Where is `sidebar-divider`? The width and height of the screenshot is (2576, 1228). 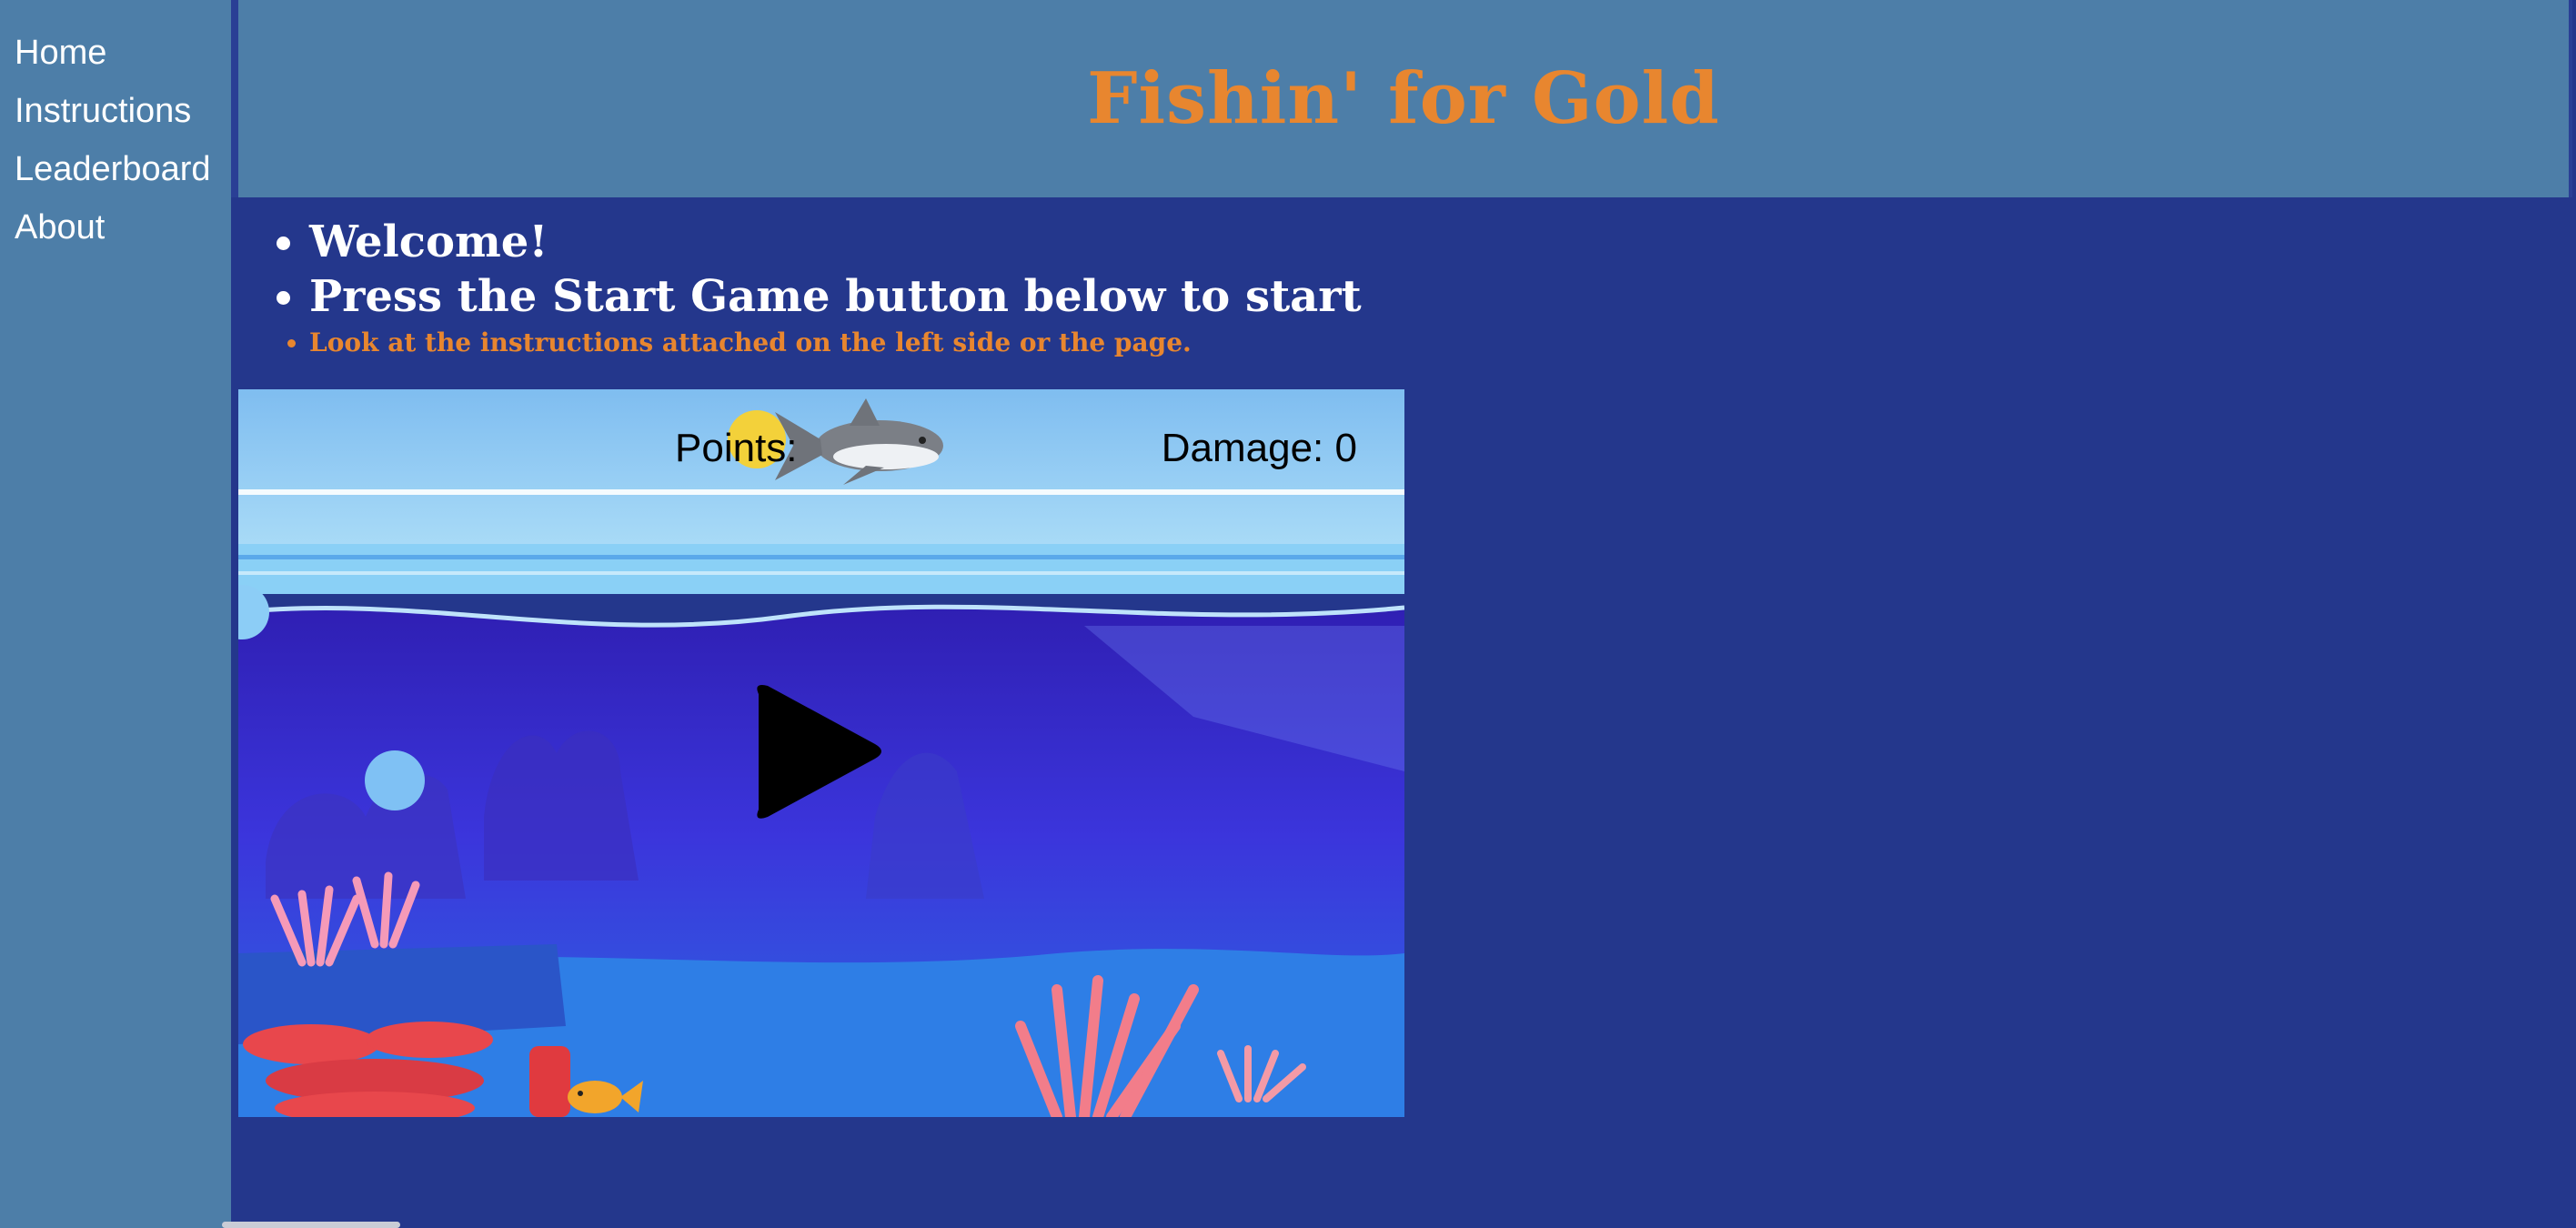 sidebar-divider is located at coordinates (234, 99).